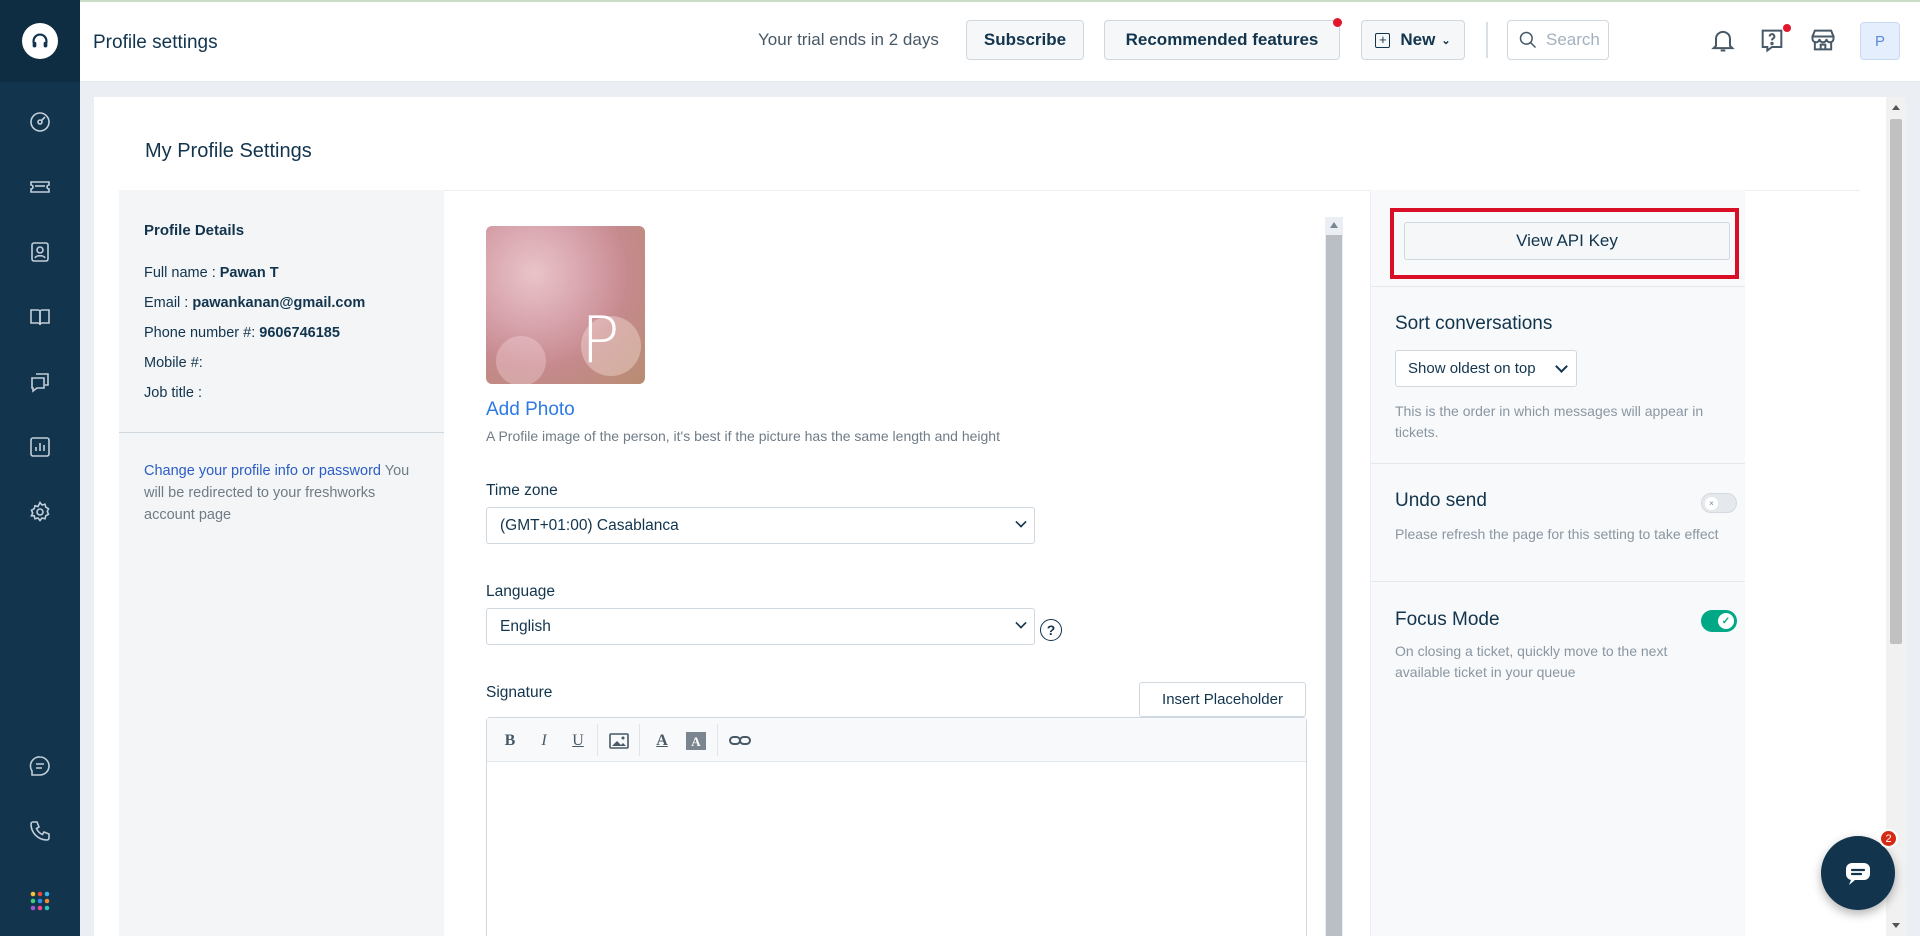 Image resolution: width=1920 pixels, height=936 pixels. What do you see at coordinates (510, 741) in the screenshot?
I see `bold-icon: B` at bounding box center [510, 741].